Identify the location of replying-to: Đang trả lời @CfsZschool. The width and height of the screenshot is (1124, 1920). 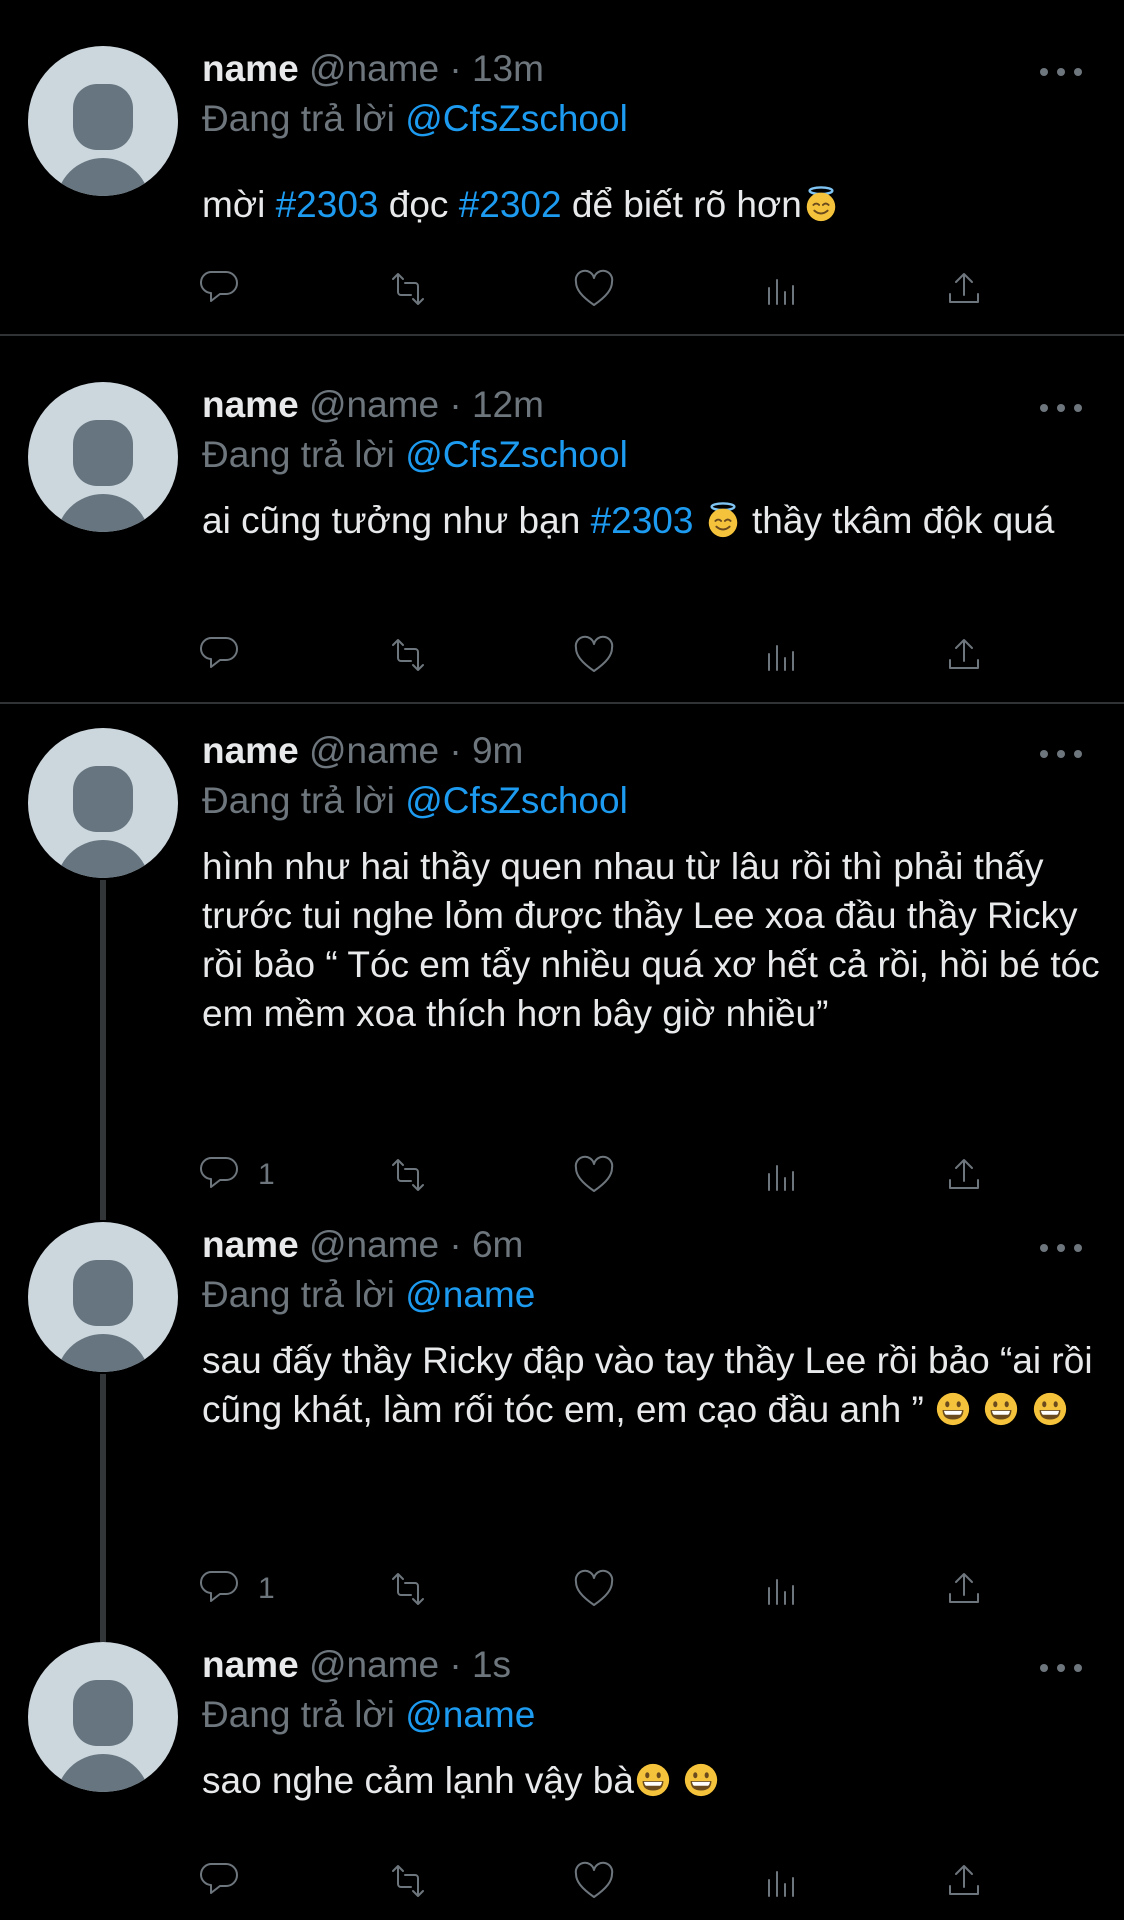
(415, 455).